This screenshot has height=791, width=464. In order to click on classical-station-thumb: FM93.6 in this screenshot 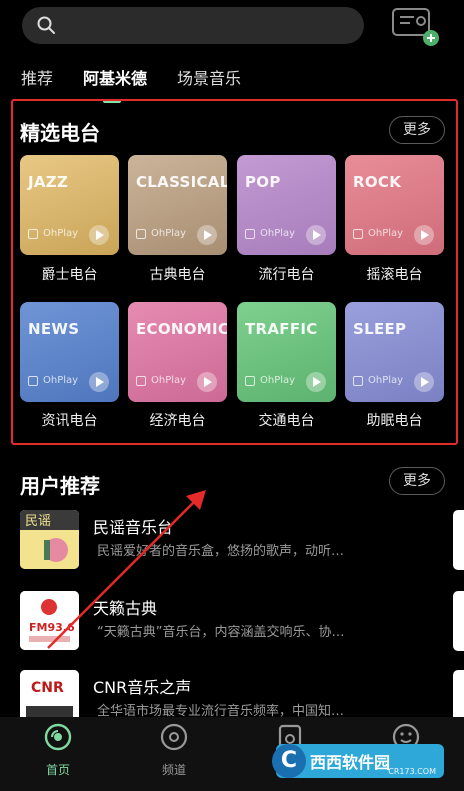, I will do `click(49, 620)`.